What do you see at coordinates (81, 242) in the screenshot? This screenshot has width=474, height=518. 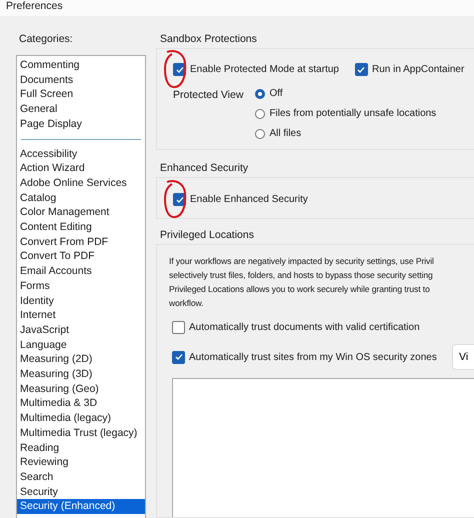 I see `category-item: Convert From PDF` at bounding box center [81, 242].